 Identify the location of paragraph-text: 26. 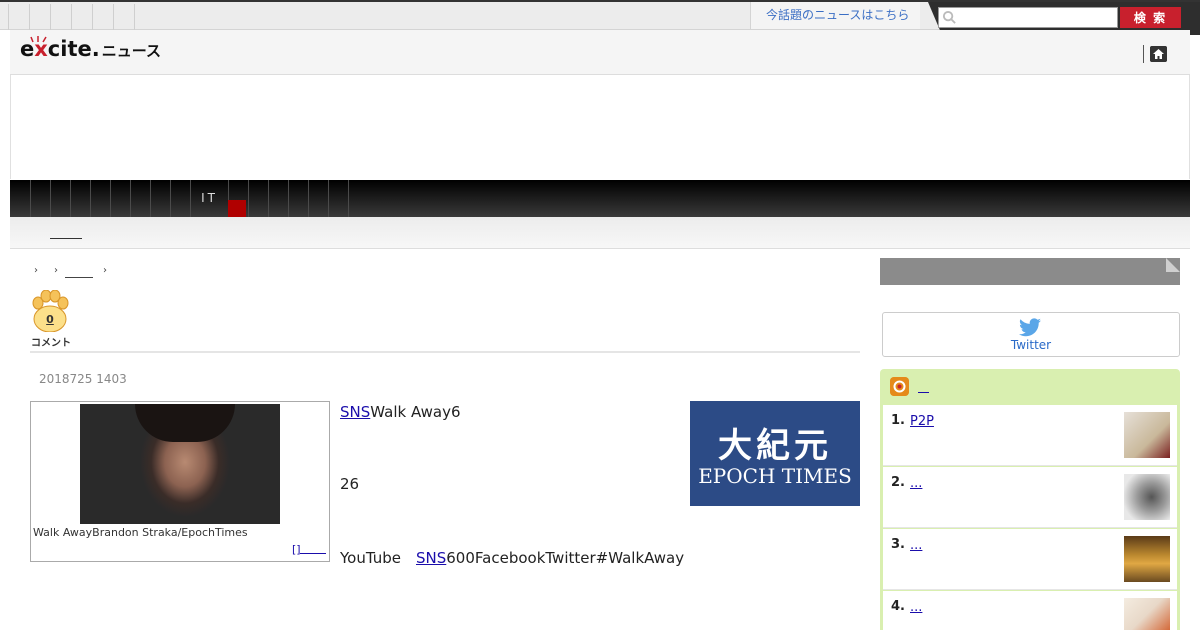
(350, 484).